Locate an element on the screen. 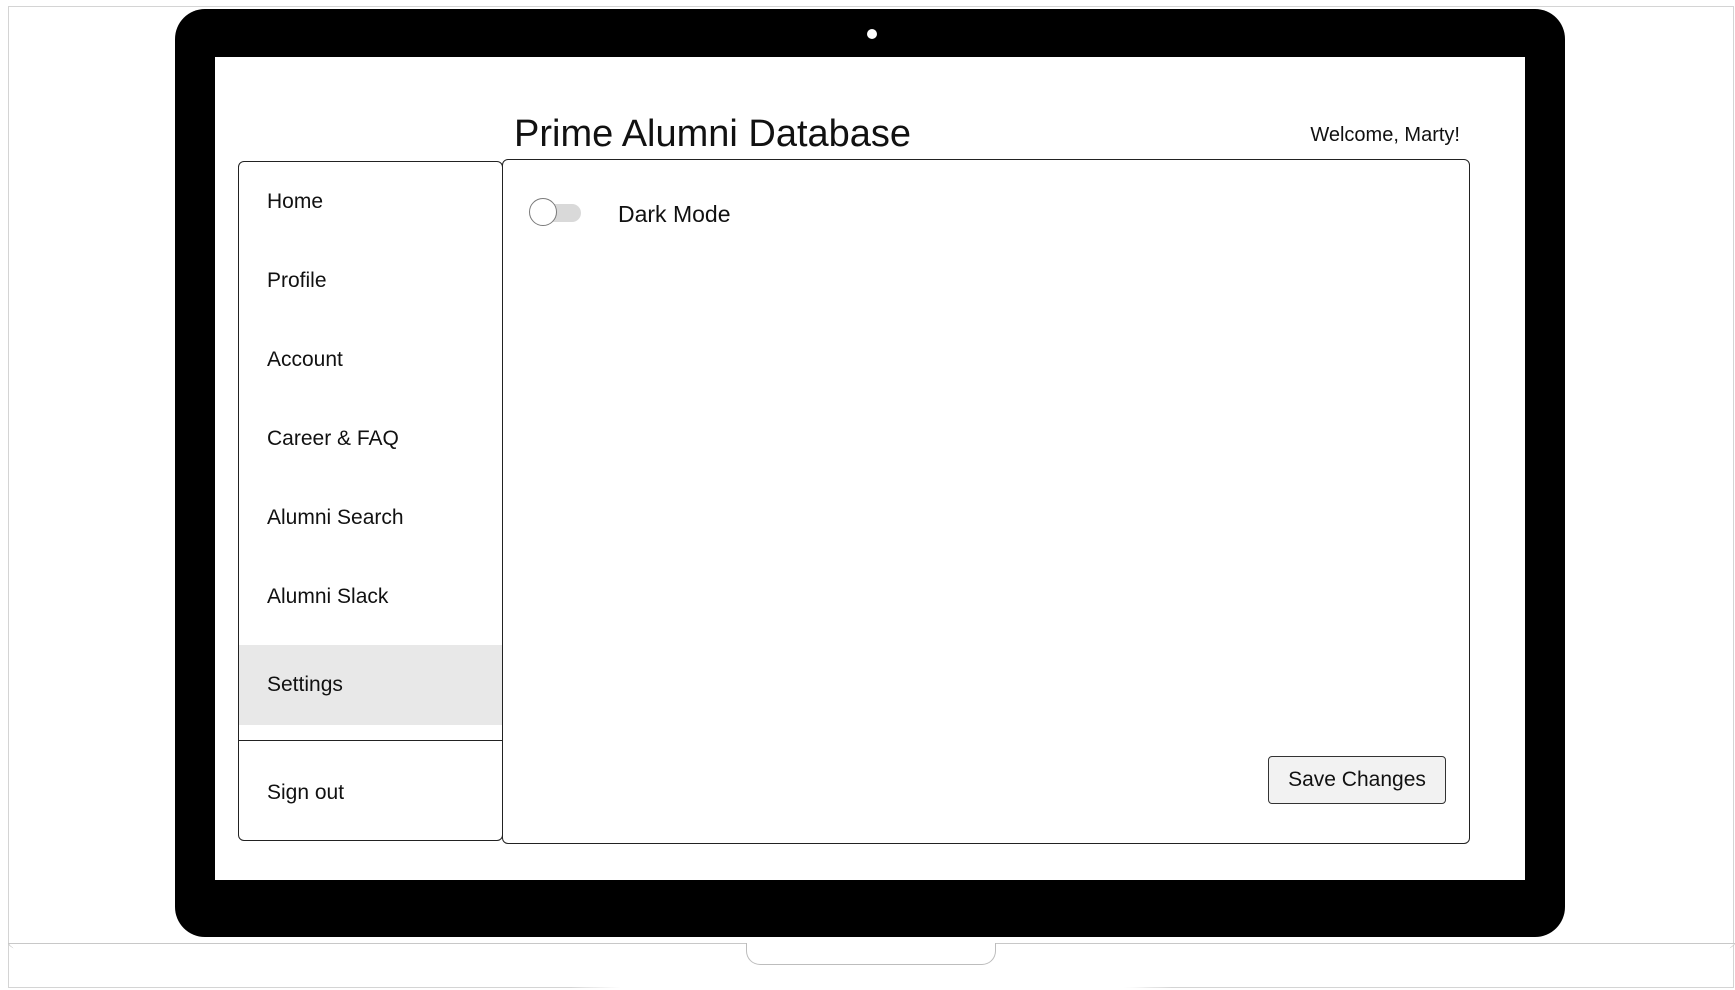 This screenshot has height=990, width=1735. sidebar-item-home: Home is located at coordinates (370, 202).